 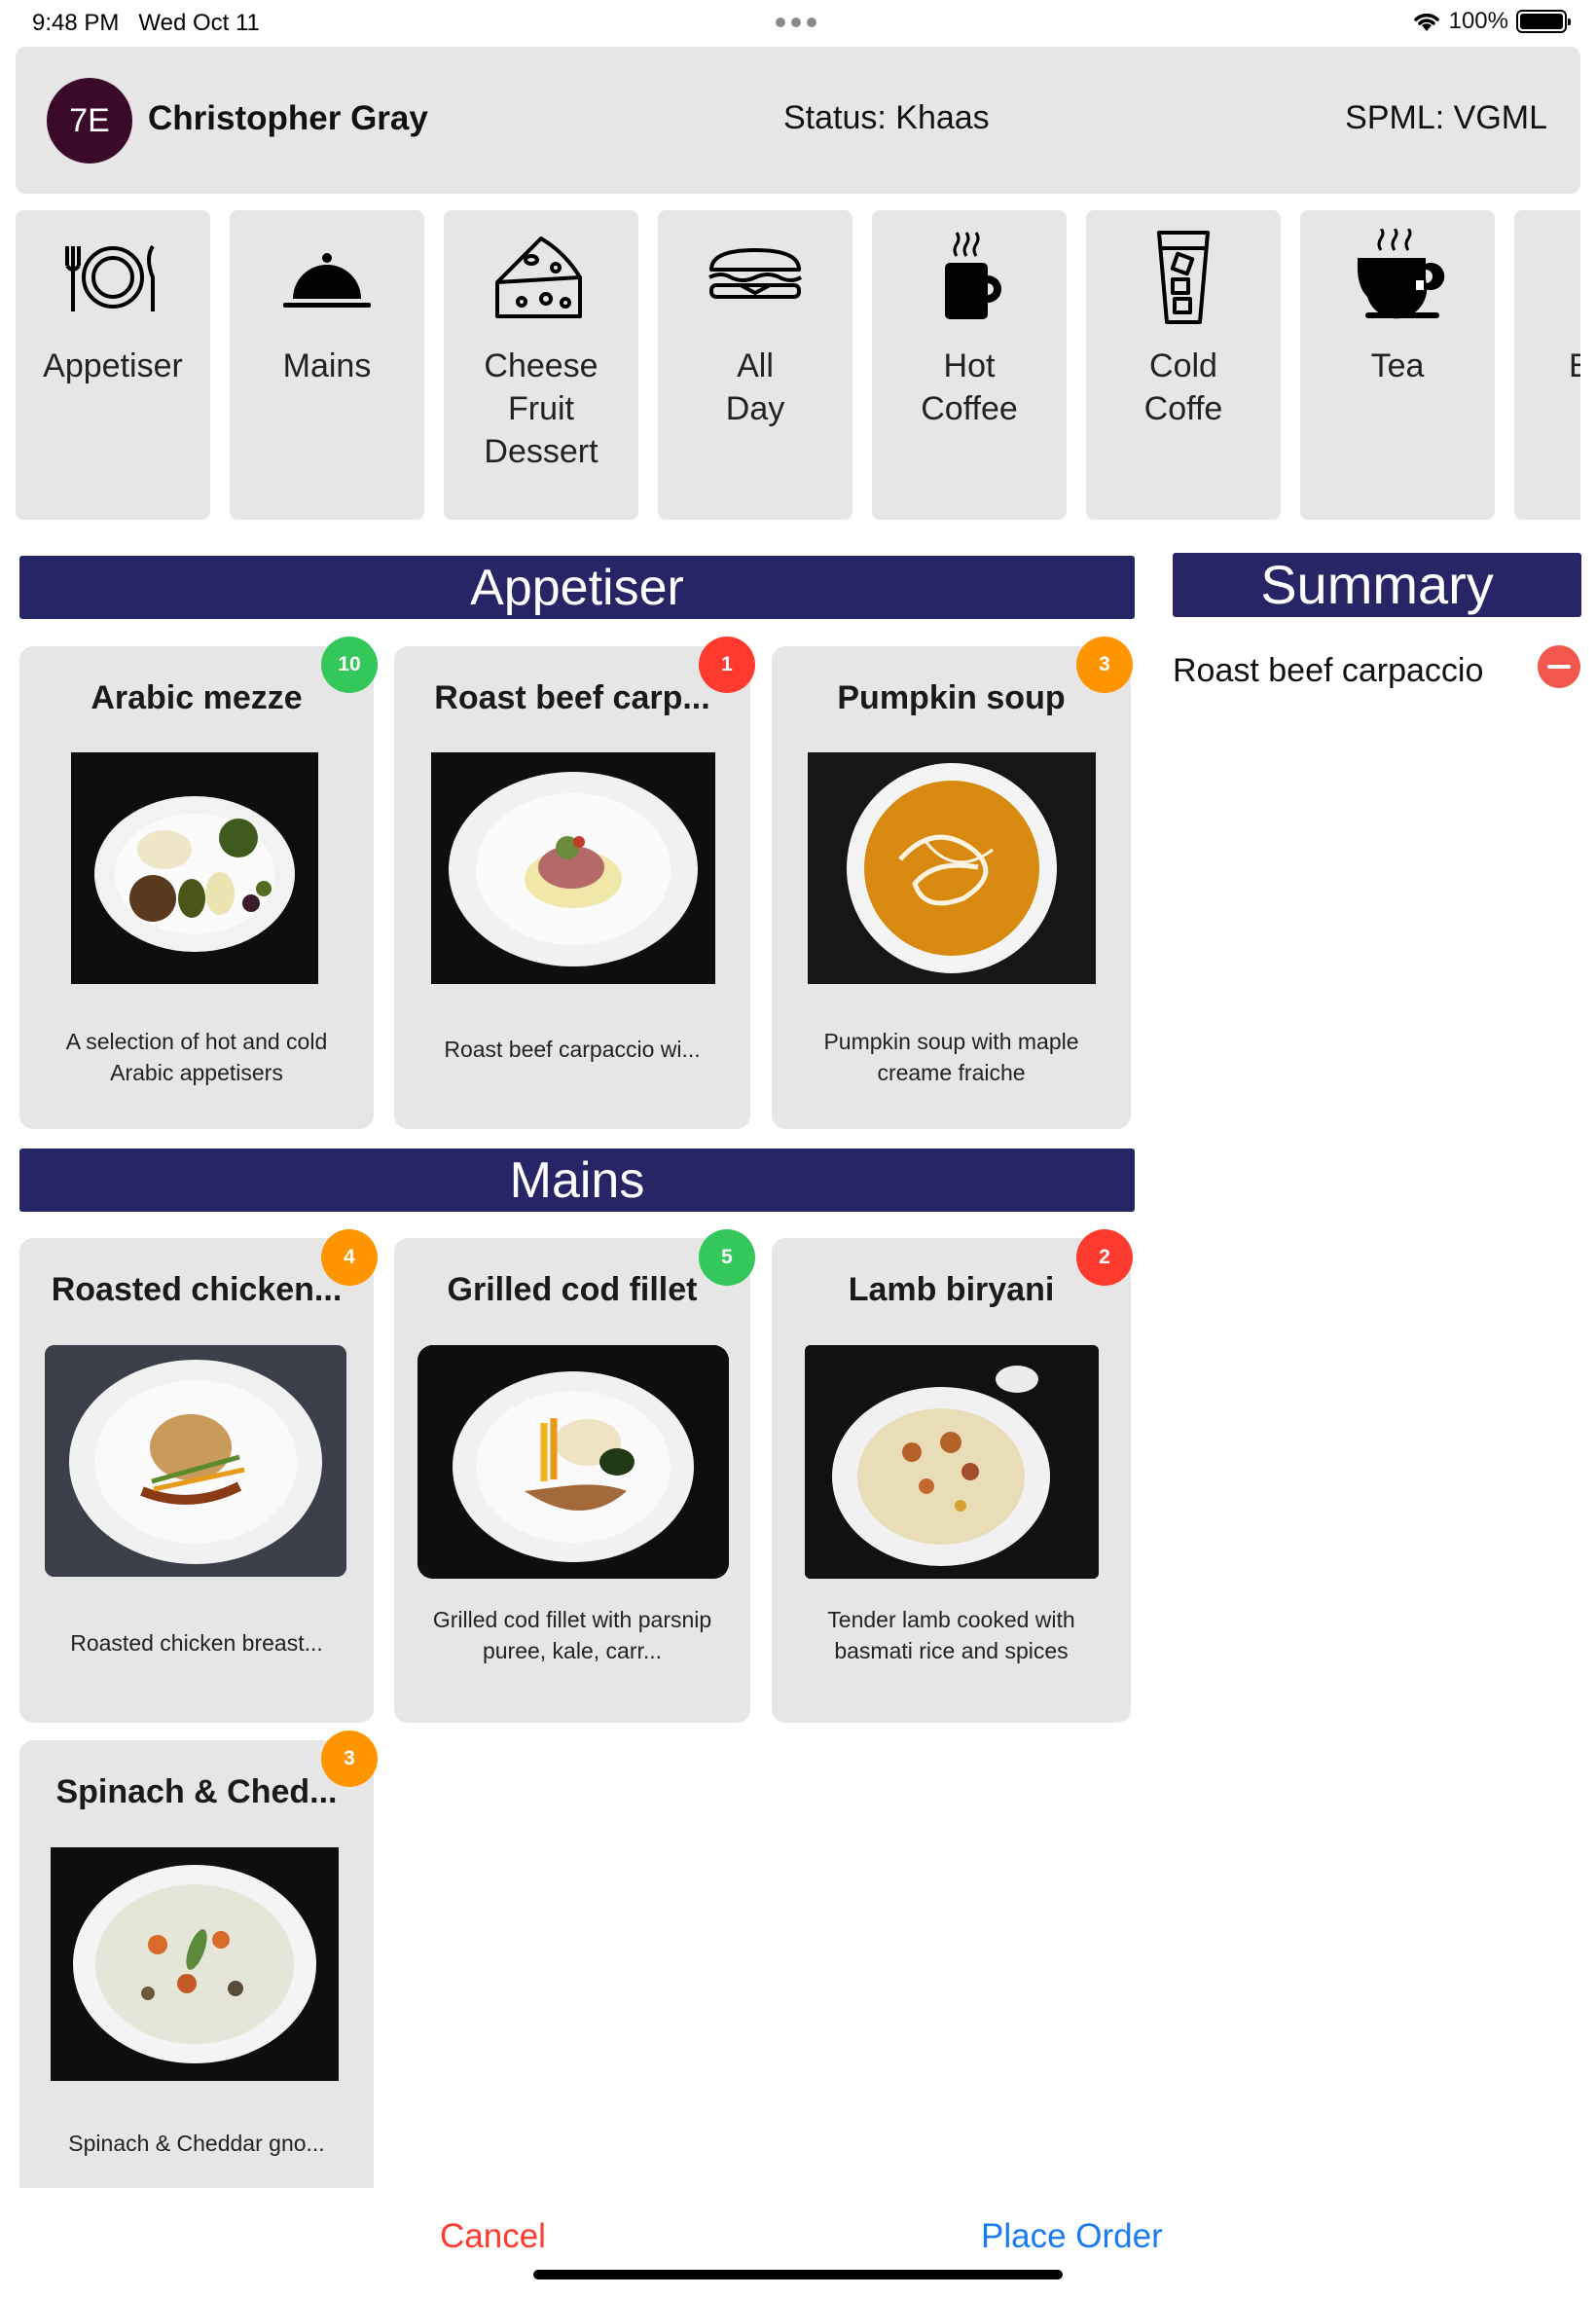 What do you see at coordinates (573, 1289) in the screenshot?
I see `card-title: Grilled cod fillet` at bounding box center [573, 1289].